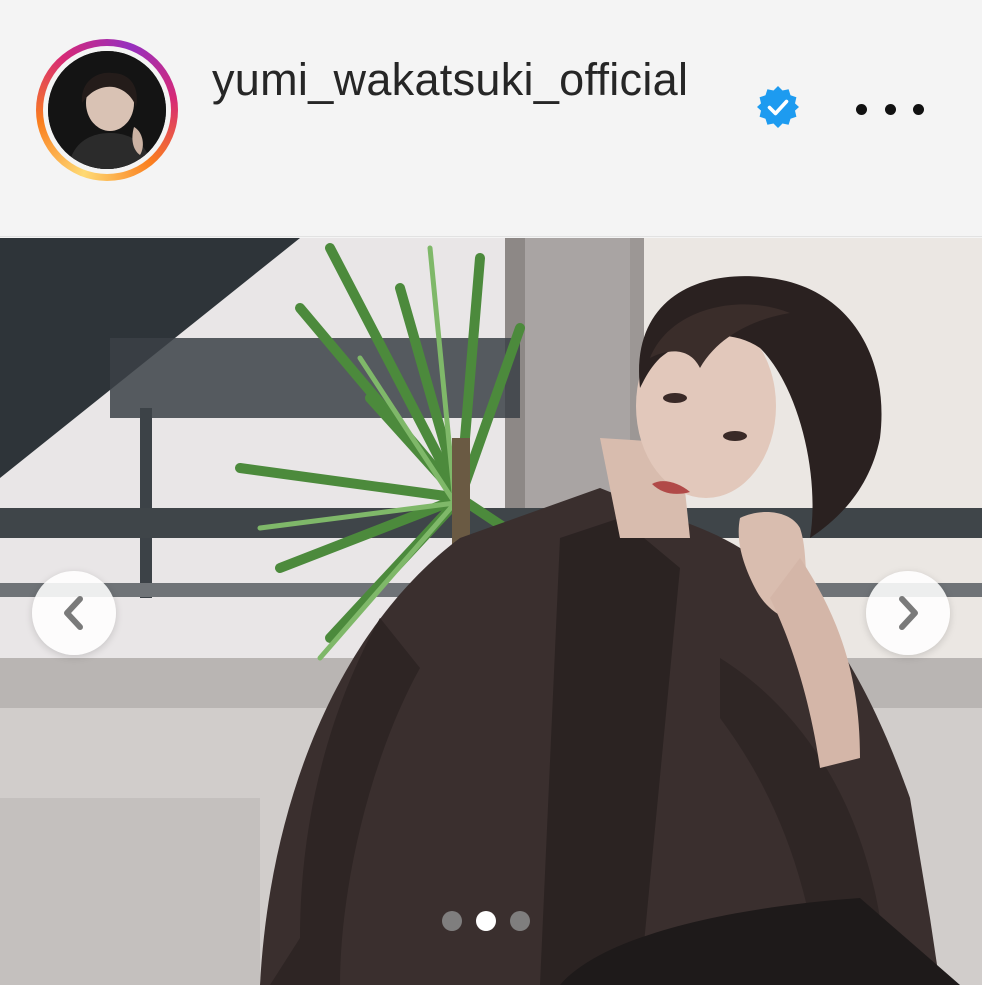 The image size is (982, 985). What do you see at coordinates (472, 80) in the screenshot?
I see `username: yumi_wakatsuki_official` at bounding box center [472, 80].